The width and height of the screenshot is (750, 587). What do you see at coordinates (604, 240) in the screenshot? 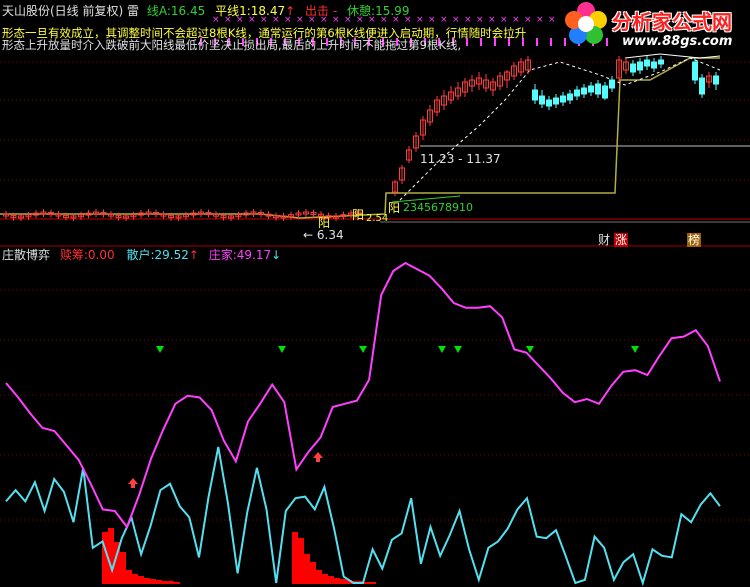
I see `badge-cai: 财` at bounding box center [604, 240].